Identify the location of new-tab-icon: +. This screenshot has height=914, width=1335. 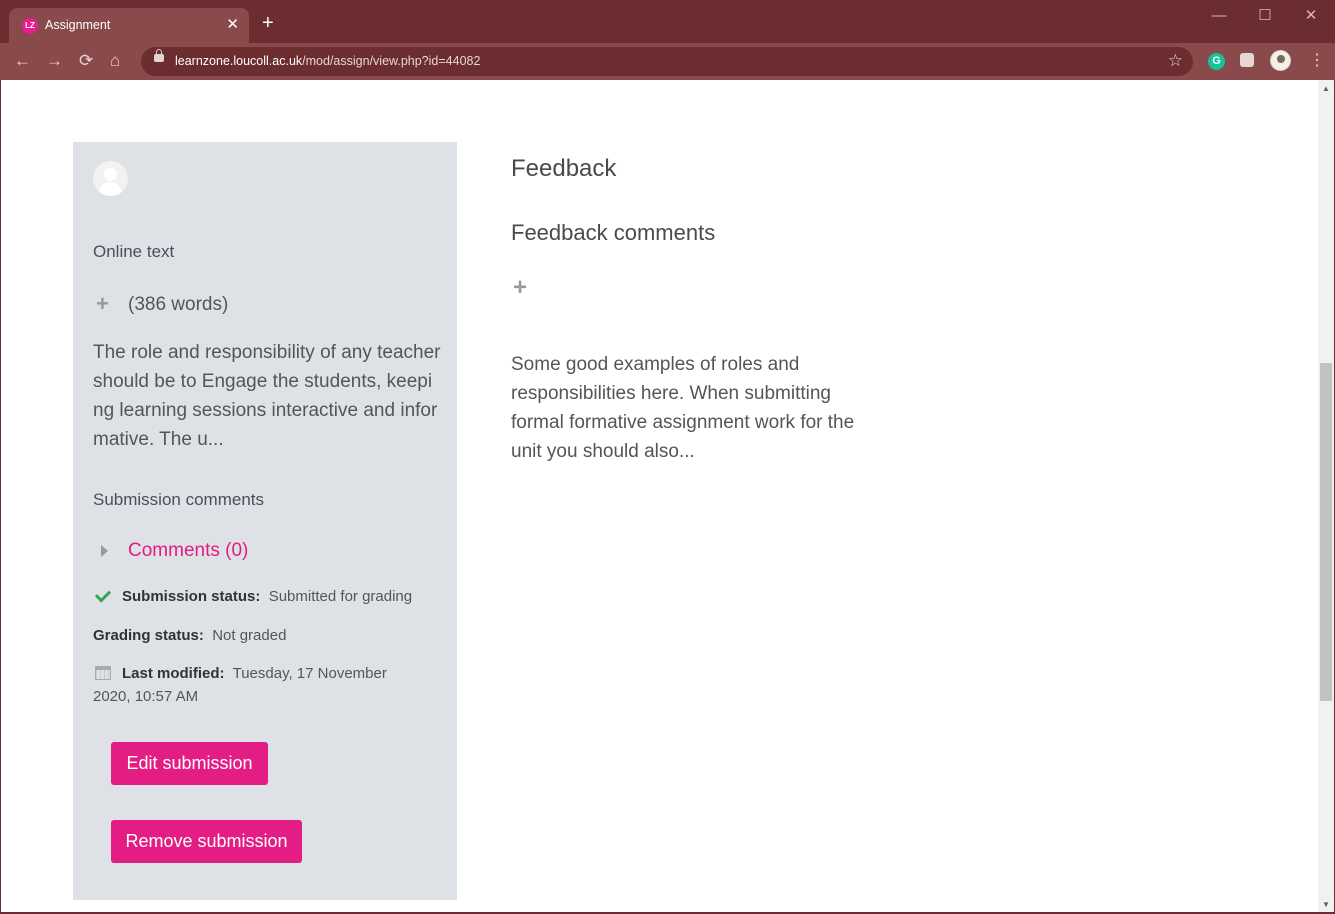
(268, 23).